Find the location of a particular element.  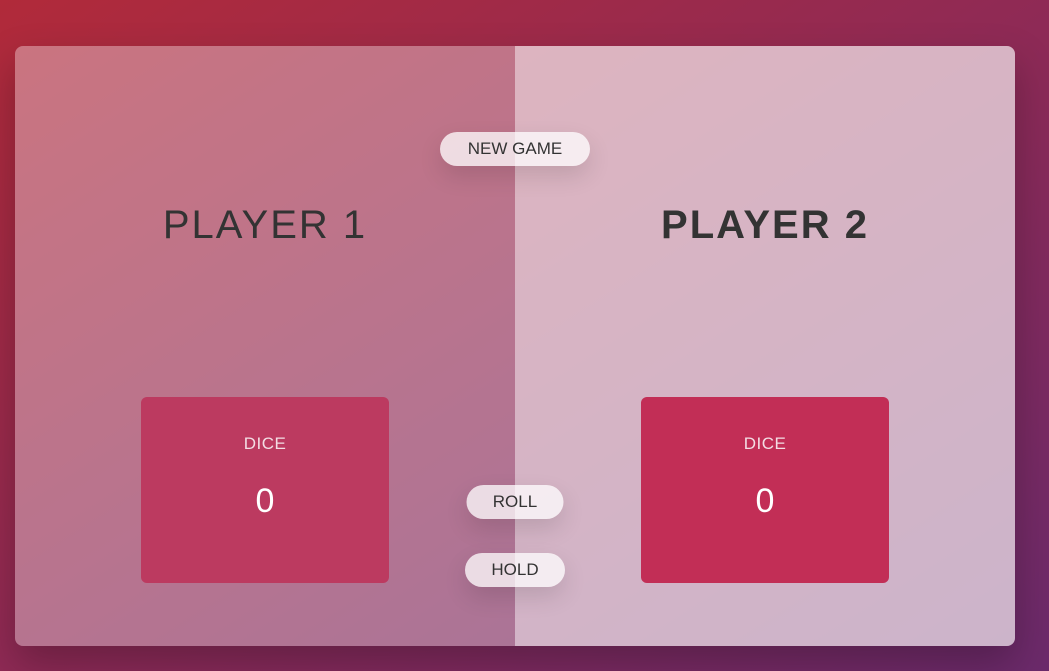

new-game-button: New game is located at coordinates (515, 149).